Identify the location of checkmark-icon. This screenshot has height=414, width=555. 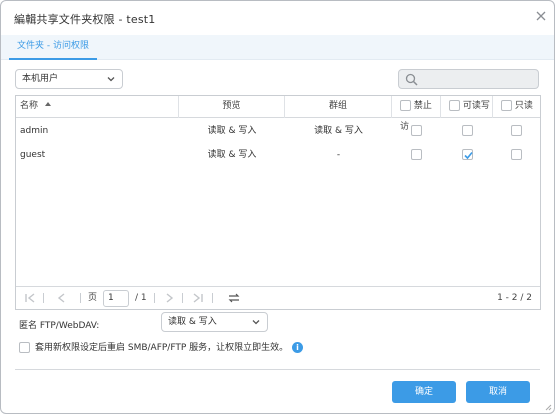
(468, 155).